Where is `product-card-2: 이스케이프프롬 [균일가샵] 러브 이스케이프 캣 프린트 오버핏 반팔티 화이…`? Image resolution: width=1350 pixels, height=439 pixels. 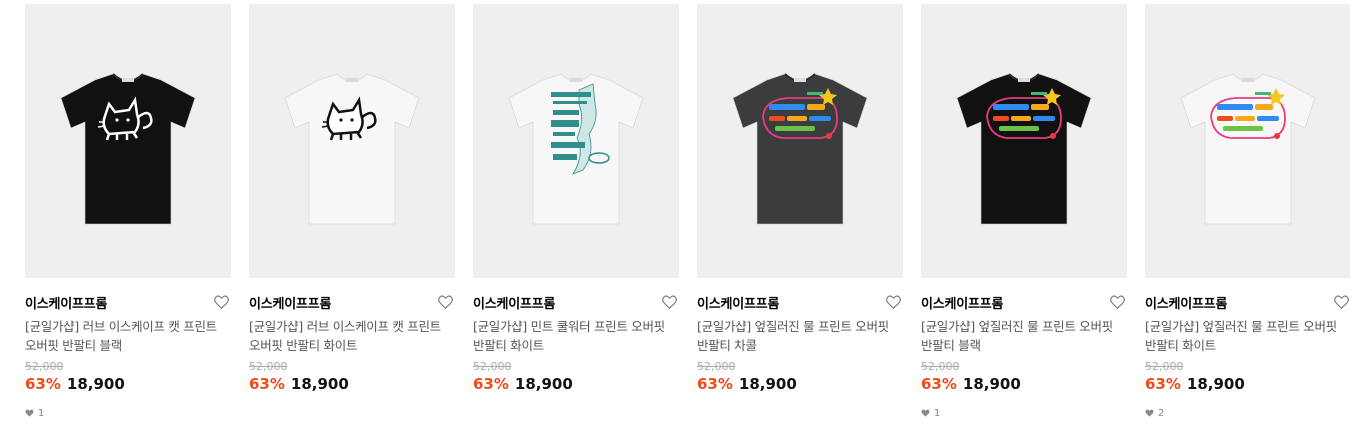
product-card-2: 이스케이프프롬 [균일가샵] 러브 이스케이프 캣 프린트 오버핏 반팔티 화이… is located at coordinates (352, 211).